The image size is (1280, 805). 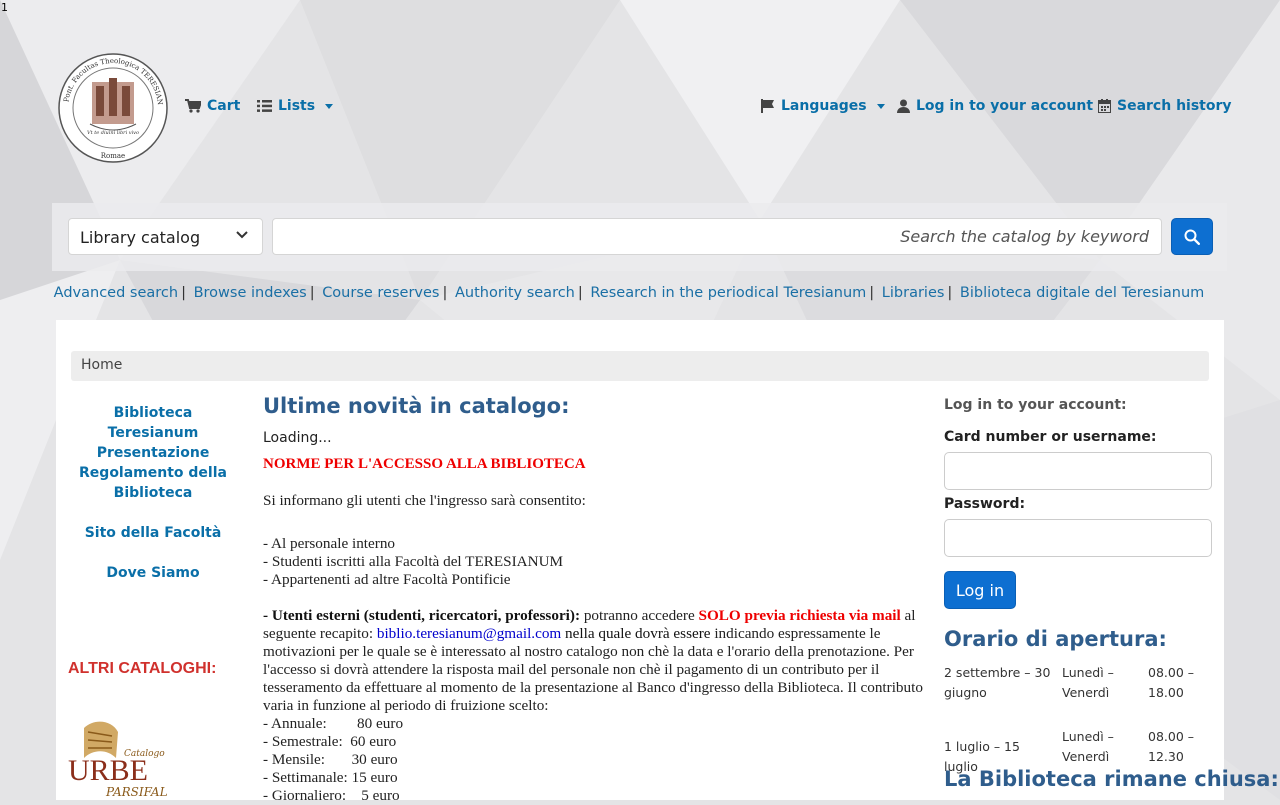 What do you see at coordinates (424, 464) in the screenshot?
I see `notice-title: NORME PER L'ACCESSO ALLA BIBLIOTECA` at bounding box center [424, 464].